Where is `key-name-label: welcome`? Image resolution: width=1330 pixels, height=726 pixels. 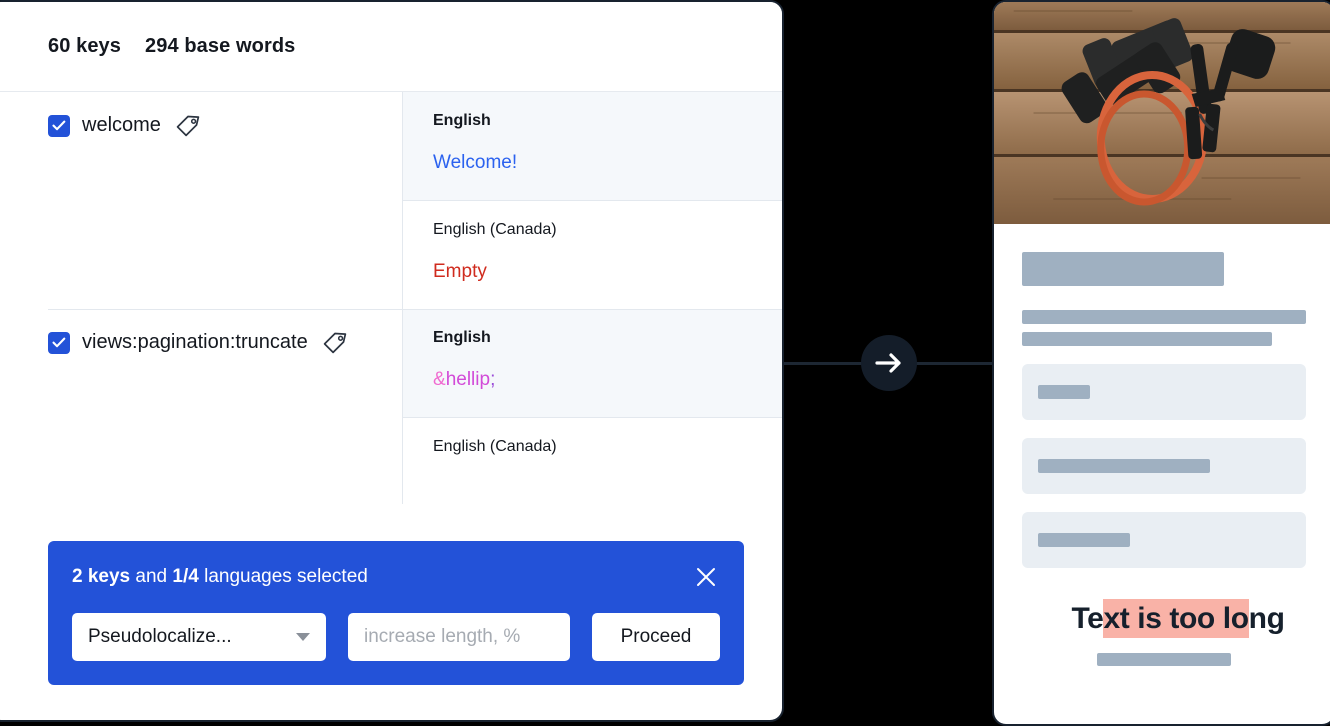 key-name-label: welcome is located at coordinates (121, 125).